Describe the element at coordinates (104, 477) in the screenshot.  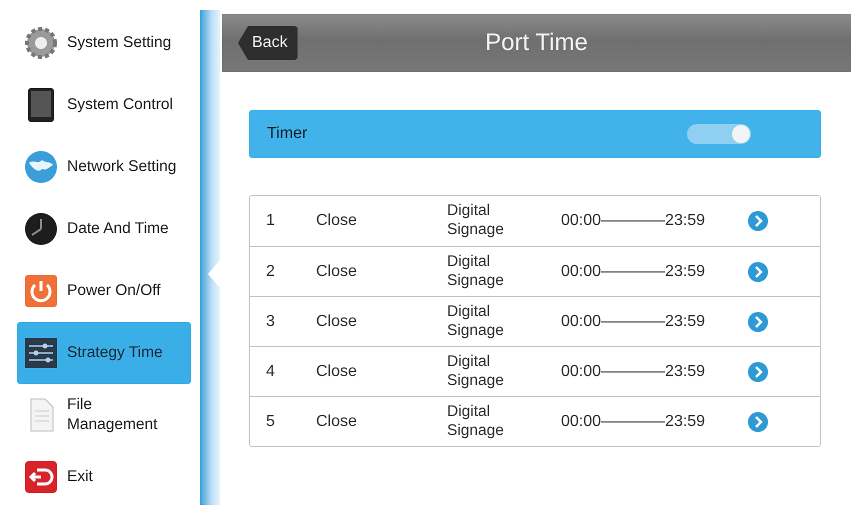
I see `sidebar-item: Exit` at that location.